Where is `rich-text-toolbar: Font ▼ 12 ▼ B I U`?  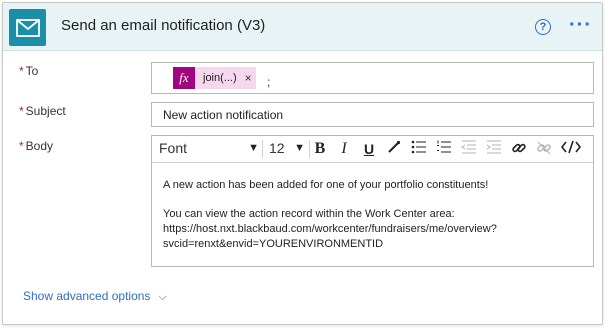
rich-text-toolbar: Font ▼ 12 ▼ B I U is located at coordinates (372, 149).